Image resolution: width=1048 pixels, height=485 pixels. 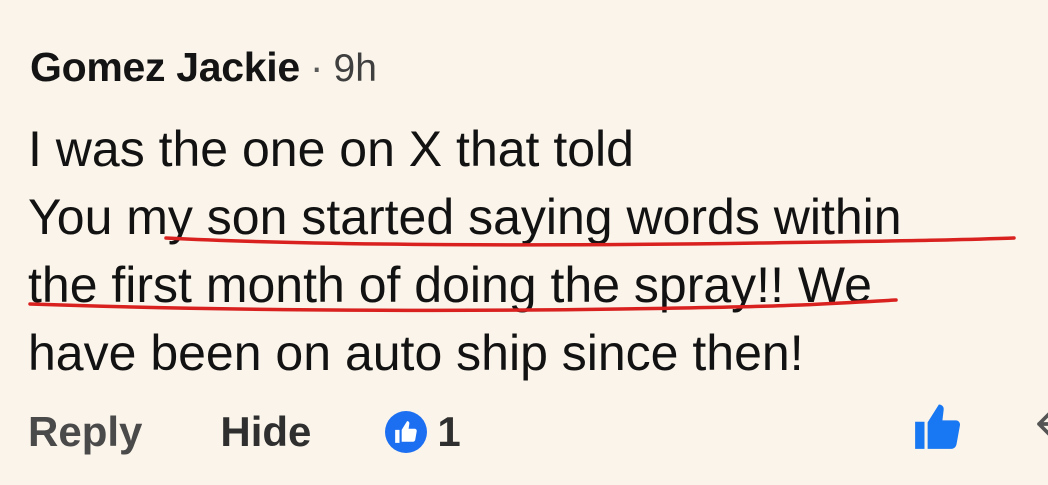 What do you see at coordinates (265, 432) in the screenshot?
I see `hide-button: Hide` at bounding box center [265, 432].